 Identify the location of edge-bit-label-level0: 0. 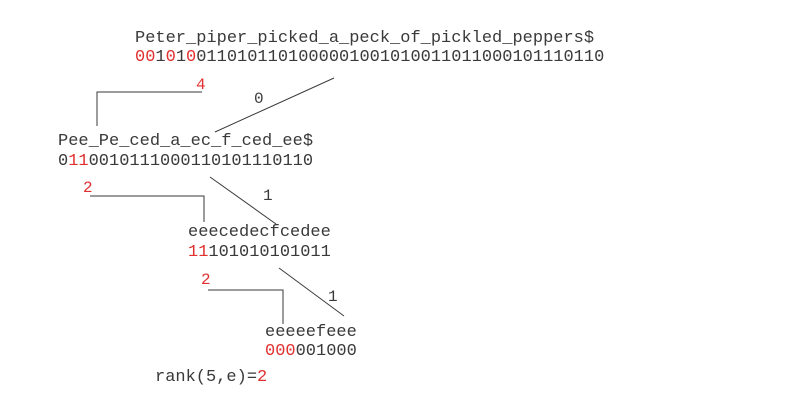
(259, 99).